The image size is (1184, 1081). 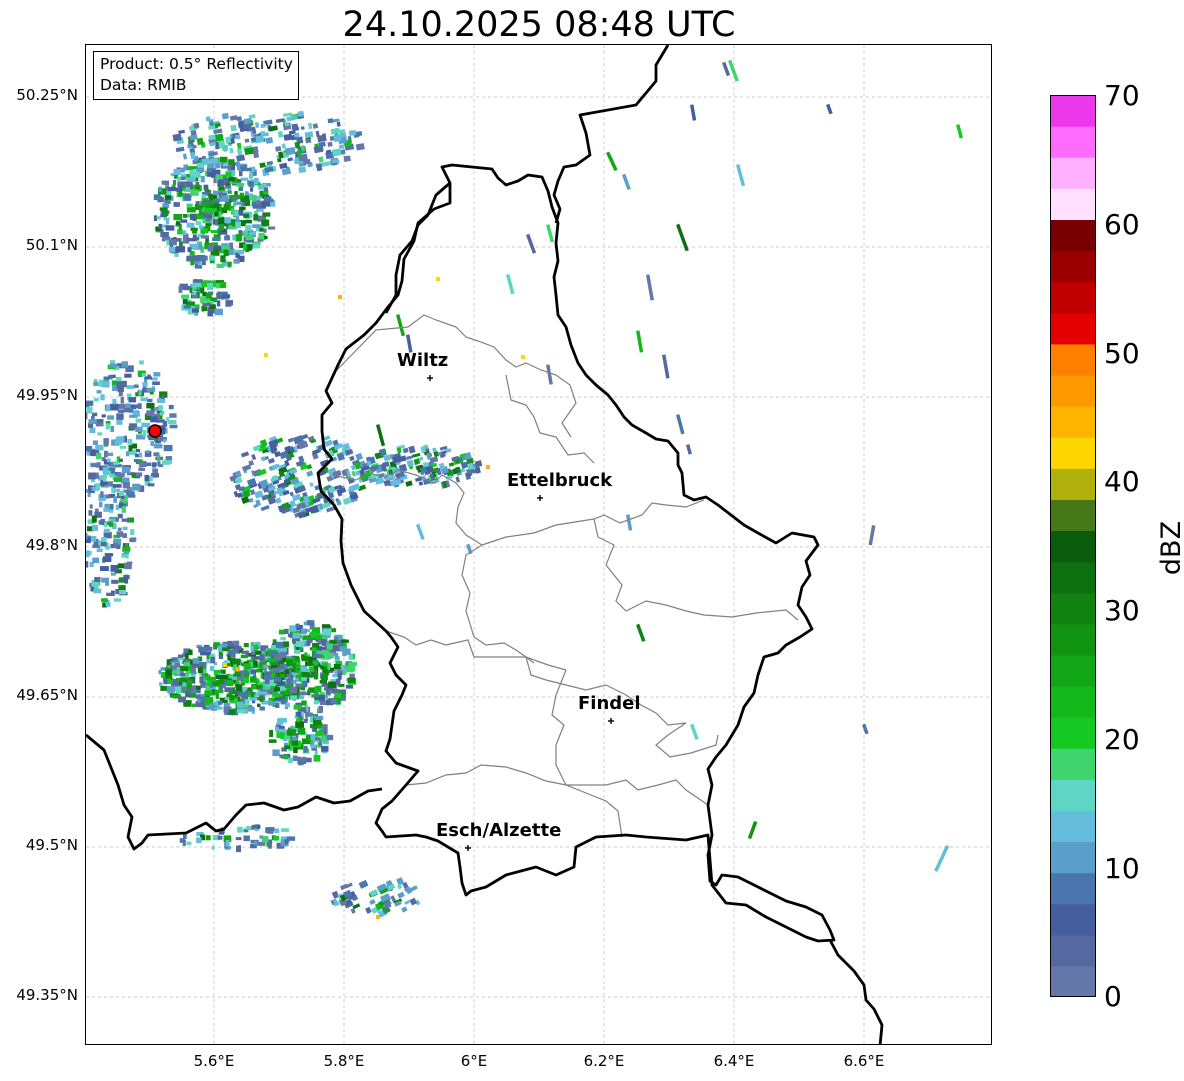 I want to click on canton-boundary-center-east, so click(x=593, y=522).